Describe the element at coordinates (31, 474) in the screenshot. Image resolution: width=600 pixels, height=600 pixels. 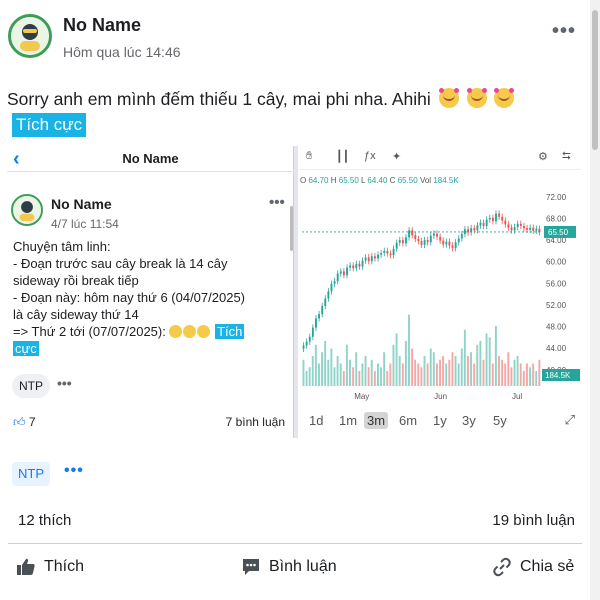
I see `ntp-tag-chip: NTP` at that location.